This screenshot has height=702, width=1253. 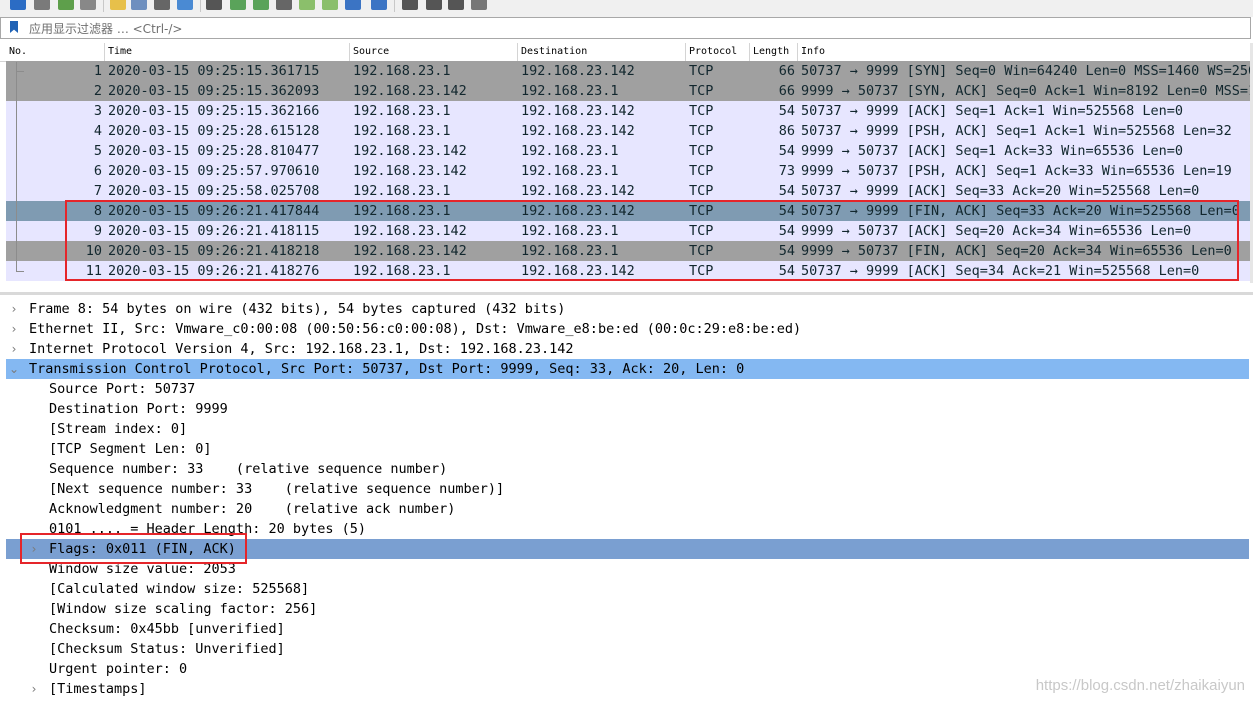 I want to click on detail-row: 0101 .... = Header Length: 20 bytes (5), so click(x=627, y=529).